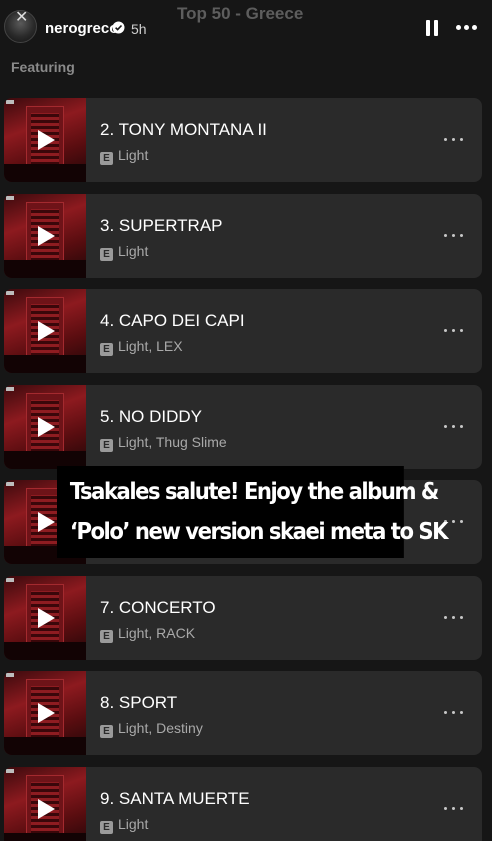 This screenshot has width=492, height=841. What do you see at coordinates (243, 140) in the screenshot?
I see `track-card: 2. TONY MONTANA II E Light` at bounding box center [243, 140].